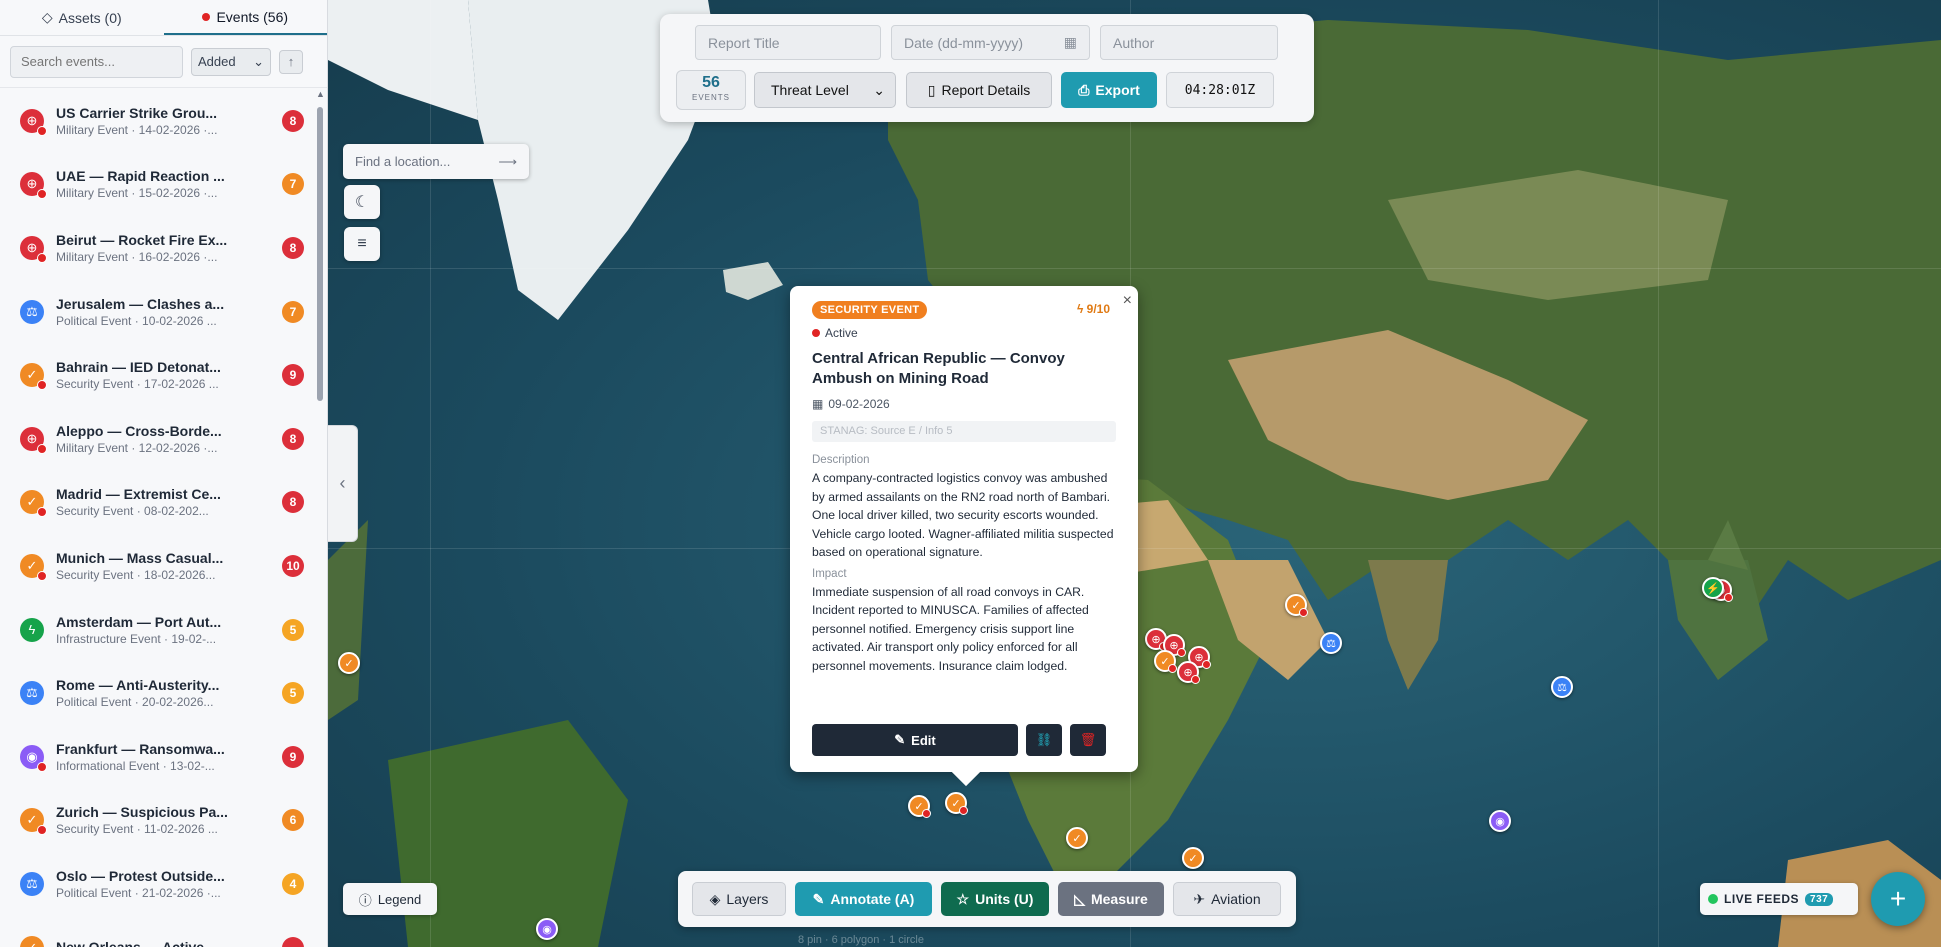  I want to click on info-icon: ⓘ, so click(365, 900).